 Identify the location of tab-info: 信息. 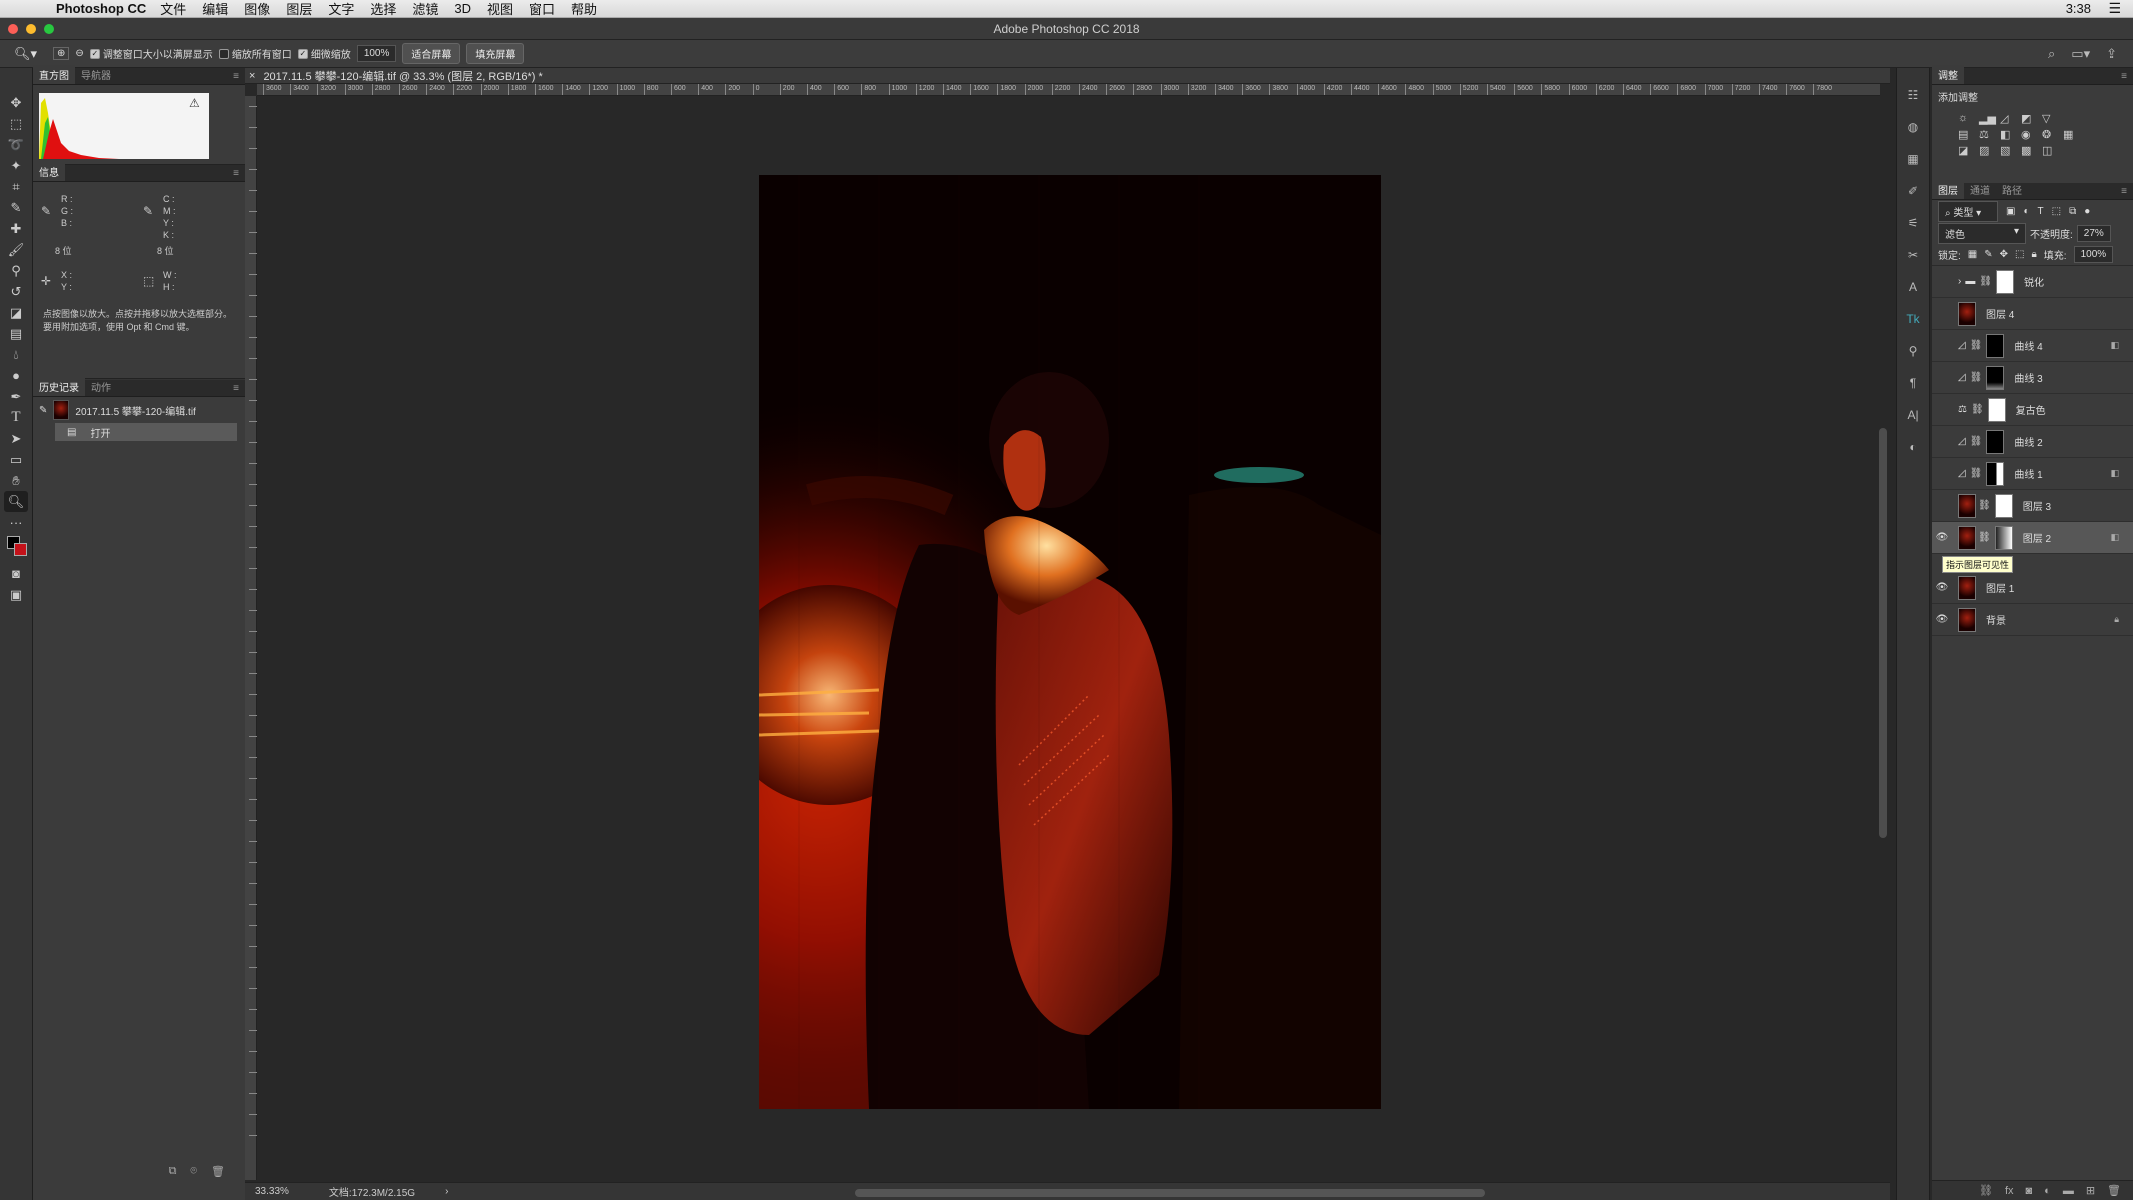
(49, 171).